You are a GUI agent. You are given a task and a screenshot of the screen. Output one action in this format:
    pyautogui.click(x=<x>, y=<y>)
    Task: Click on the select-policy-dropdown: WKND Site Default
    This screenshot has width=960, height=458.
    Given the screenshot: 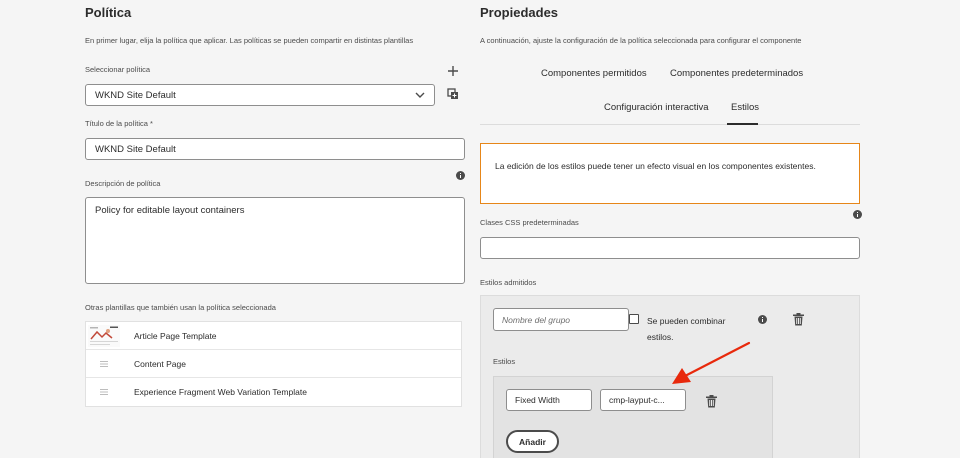 What is the action you would take?
    pyautogui.click(x=260, y=95)
    